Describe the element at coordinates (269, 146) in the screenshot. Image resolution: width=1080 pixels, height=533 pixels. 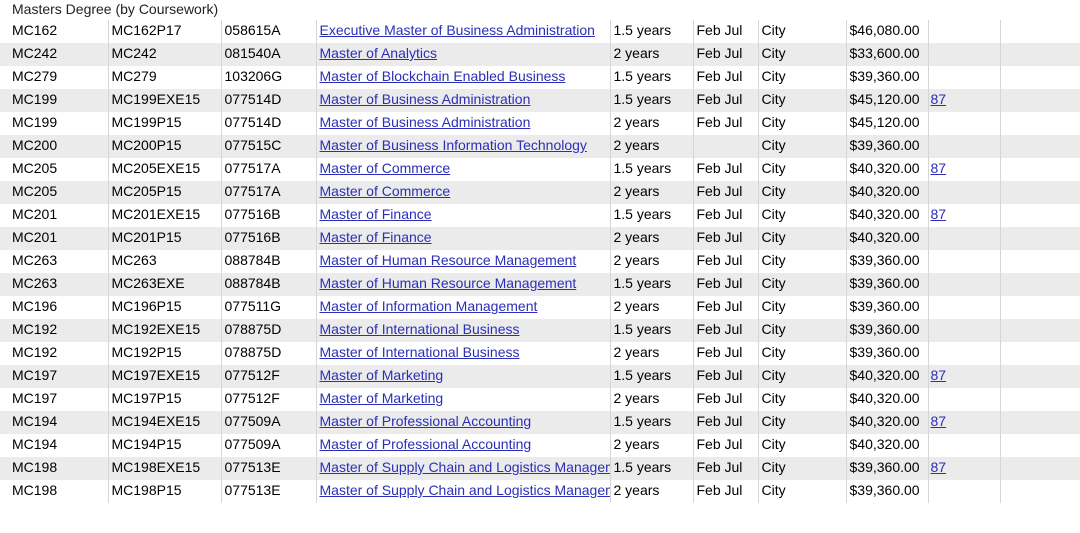
I see `cricos-code-cell: 077515C` at that location.